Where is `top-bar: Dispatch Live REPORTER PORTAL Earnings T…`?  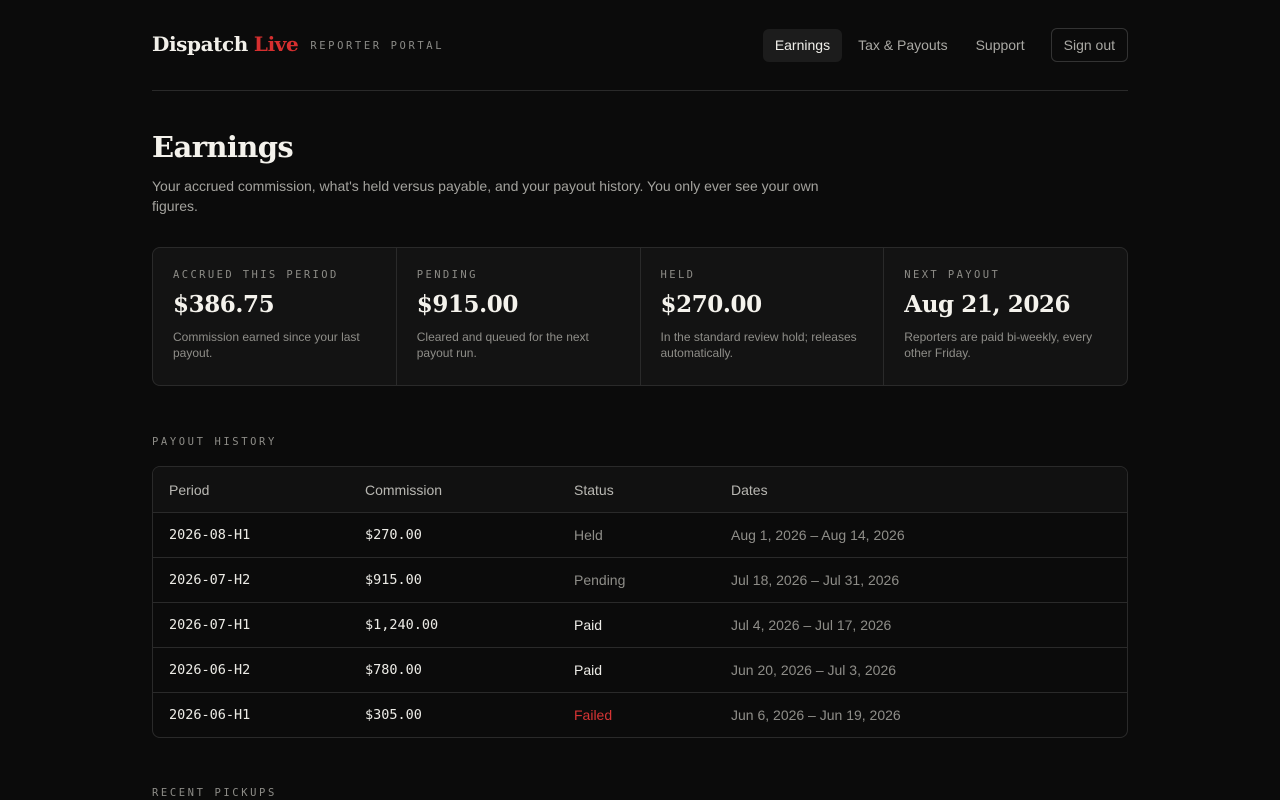
top-bar: Dispatch Live REPORTER PORTAL Earnings T… is located at coordinates (640, 45).